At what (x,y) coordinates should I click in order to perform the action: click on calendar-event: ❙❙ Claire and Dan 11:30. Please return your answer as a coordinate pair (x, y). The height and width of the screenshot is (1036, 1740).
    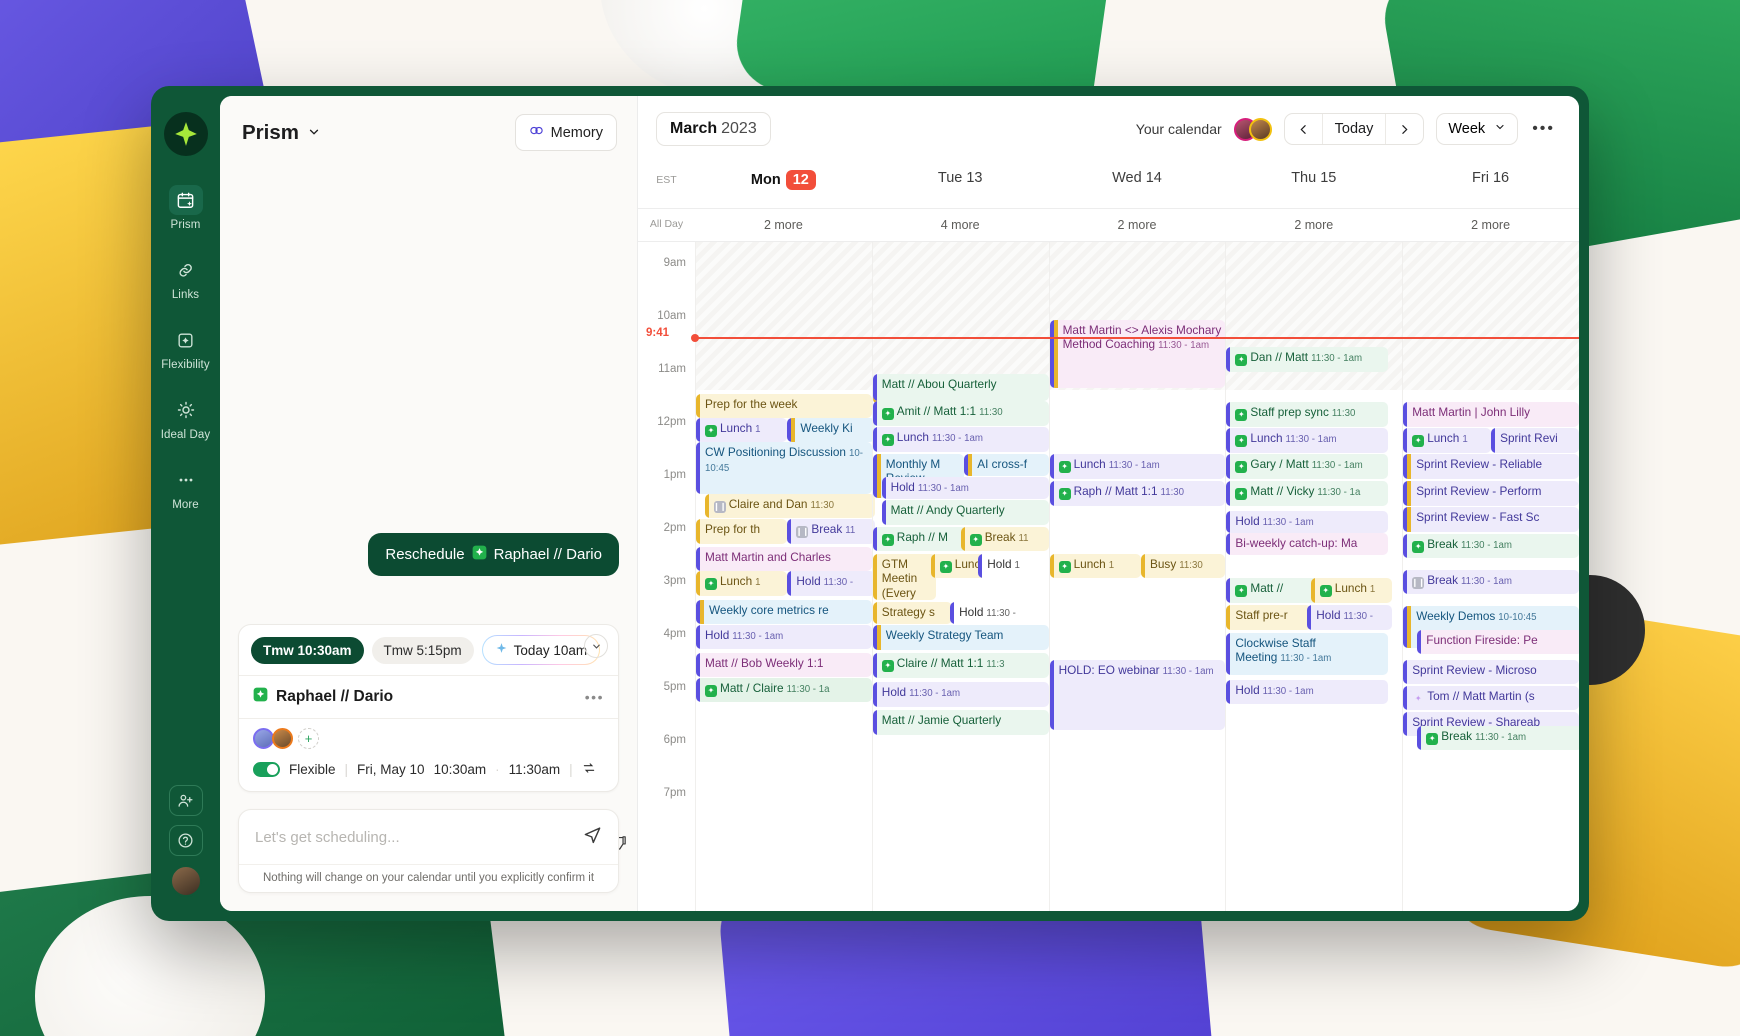
    Looking at the image, I should click on (790, 506).